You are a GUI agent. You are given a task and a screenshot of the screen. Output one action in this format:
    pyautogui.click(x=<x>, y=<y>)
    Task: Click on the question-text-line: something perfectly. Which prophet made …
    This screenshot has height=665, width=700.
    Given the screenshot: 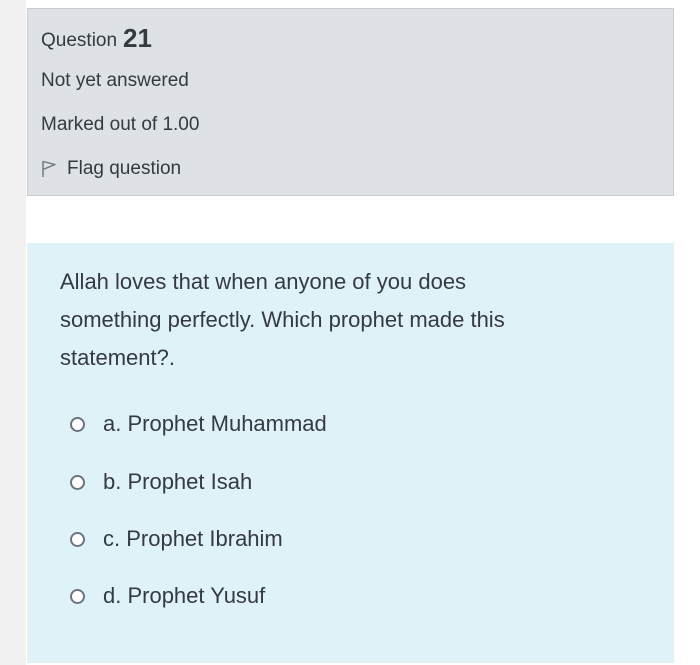 What is the action you would take?
    pyautogui.click(x=282, y=319)
    